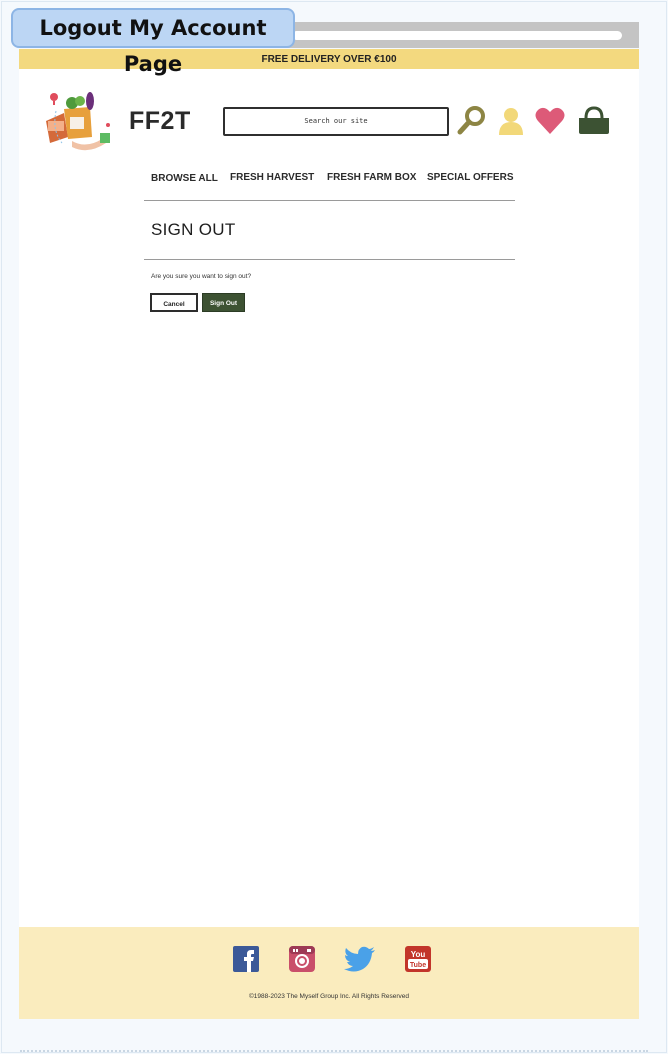  I want to click on horizontal-scrollbar, so click(458, 35).